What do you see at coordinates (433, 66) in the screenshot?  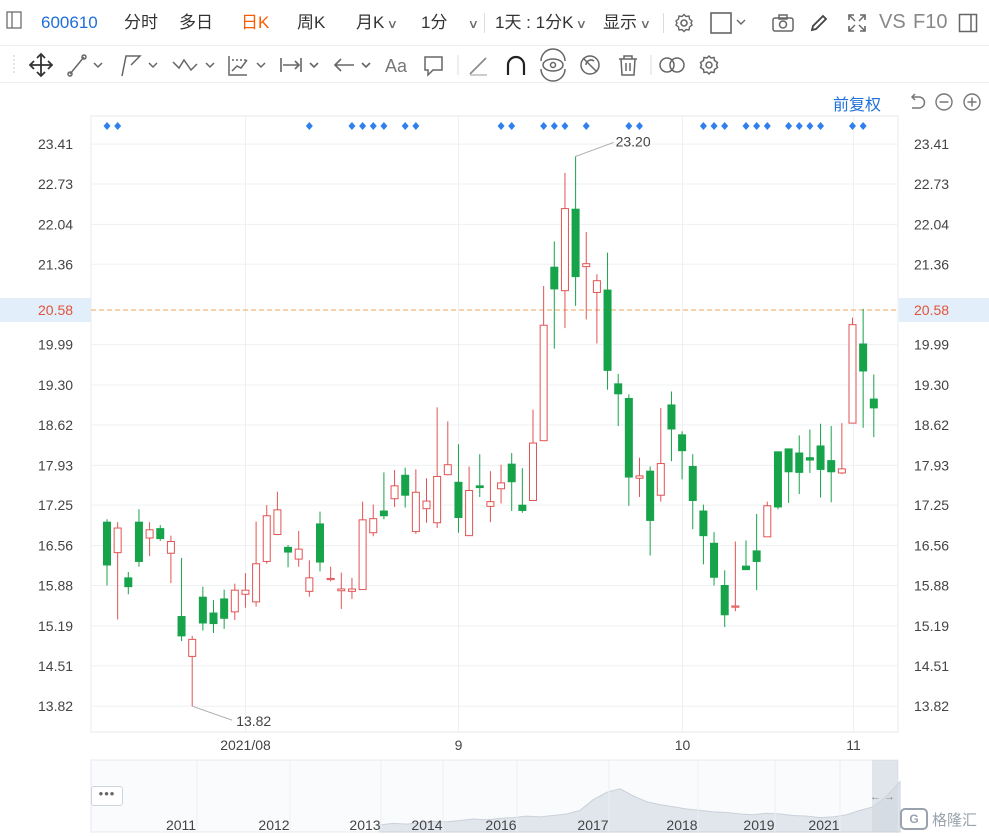 I see `comment-icon` at bounding box center [433, 66].